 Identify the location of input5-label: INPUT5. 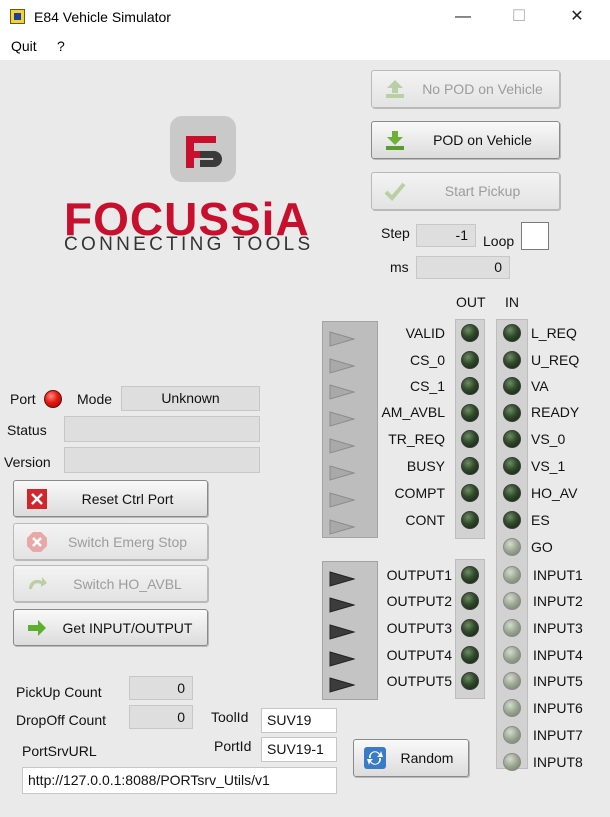
(558, 681).